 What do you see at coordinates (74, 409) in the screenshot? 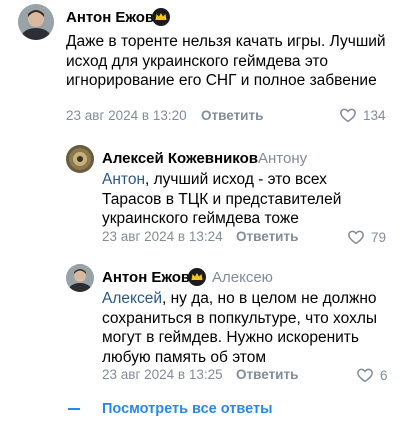
I see `dash-icon` at bounding box center [74, 409].